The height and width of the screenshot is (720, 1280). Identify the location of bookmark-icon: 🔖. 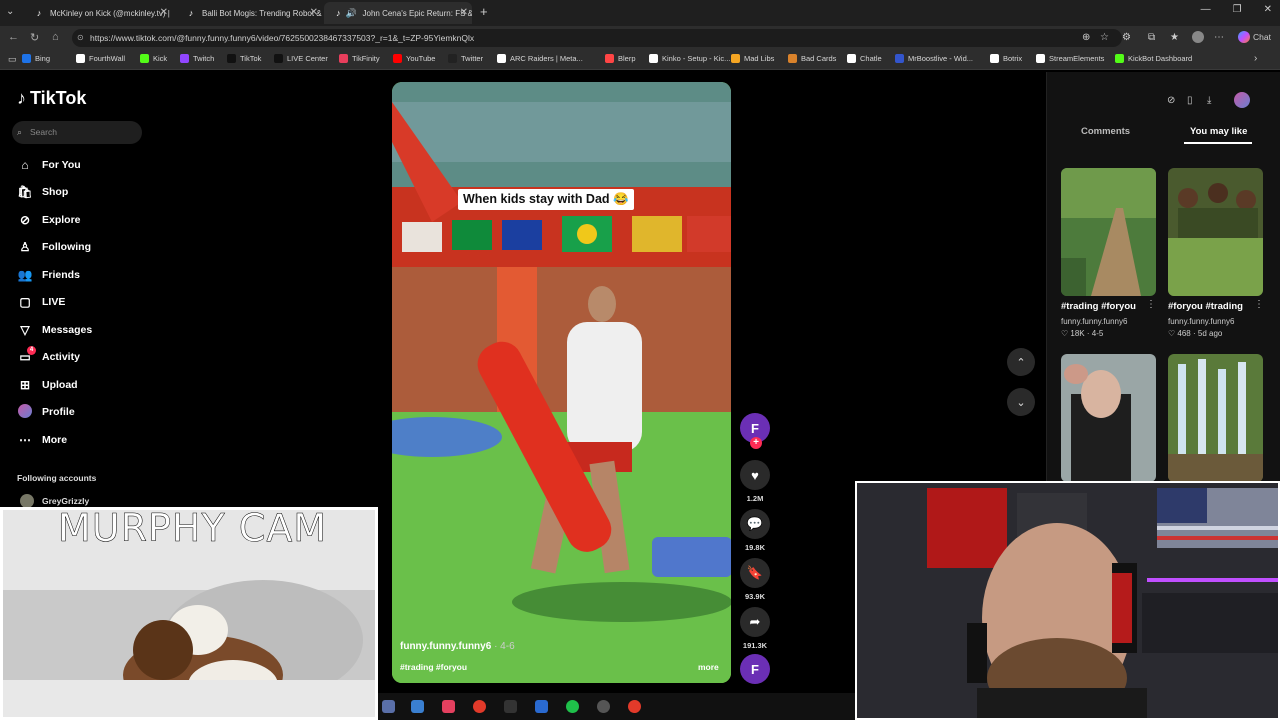
(755, 573).